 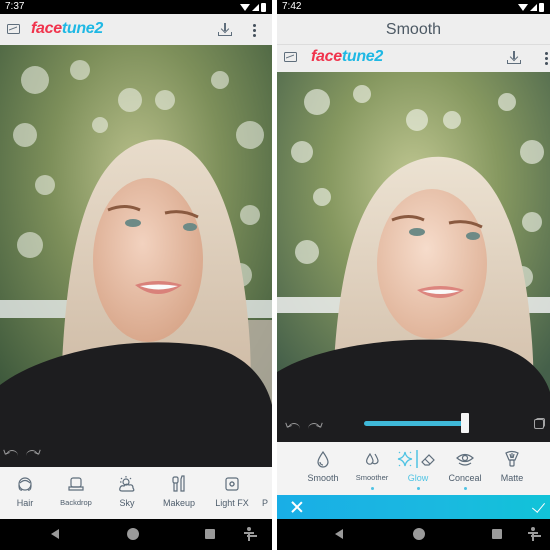 I want to click on tool-conceal: Conceal, so click(x=465, y=468).